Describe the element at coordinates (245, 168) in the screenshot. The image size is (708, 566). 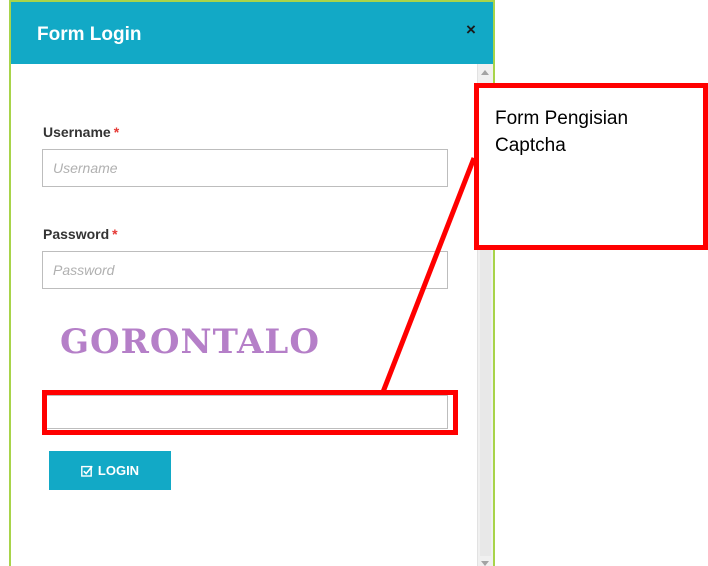
I see `username-input` at that location.